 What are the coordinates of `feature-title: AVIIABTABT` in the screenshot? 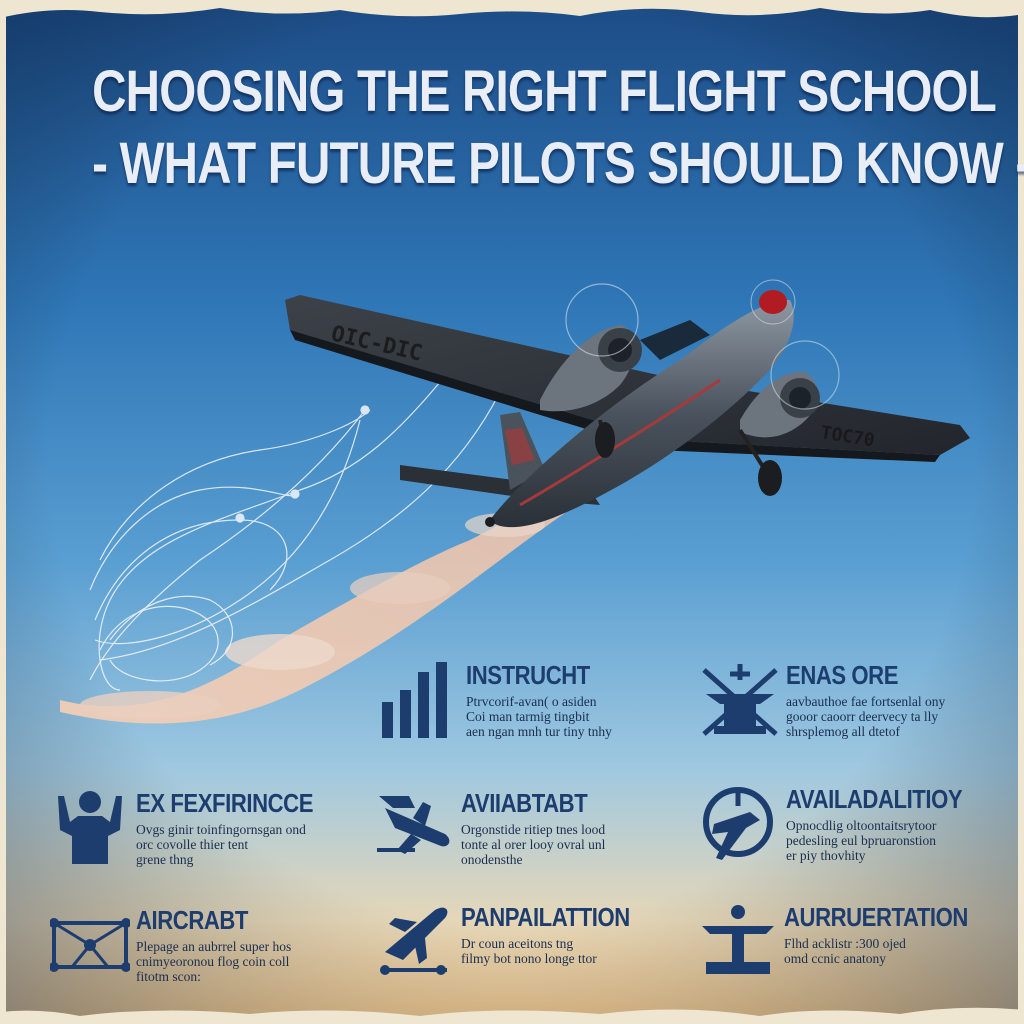 It's located at (524, 803).